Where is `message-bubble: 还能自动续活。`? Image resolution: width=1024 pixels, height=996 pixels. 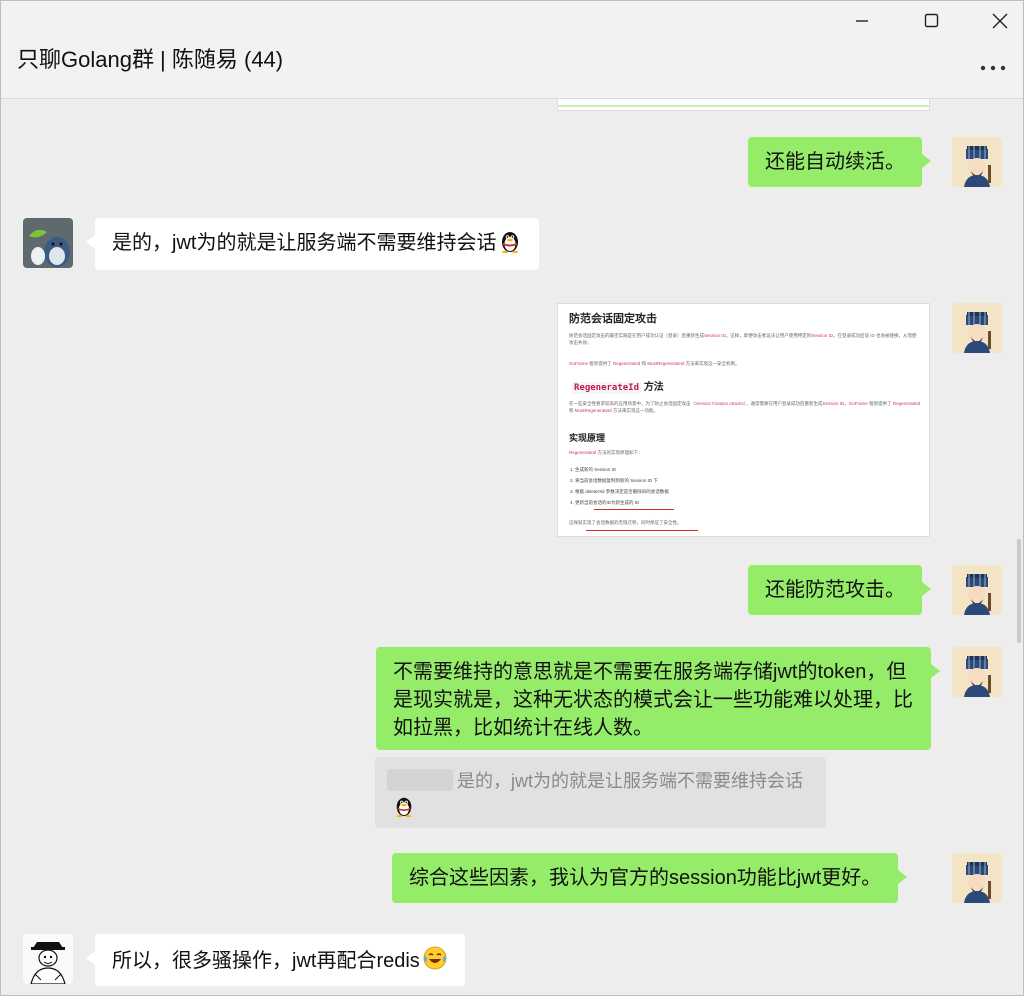 message-bubble: 还能自动续活。 is located at coordinates (839, 162).